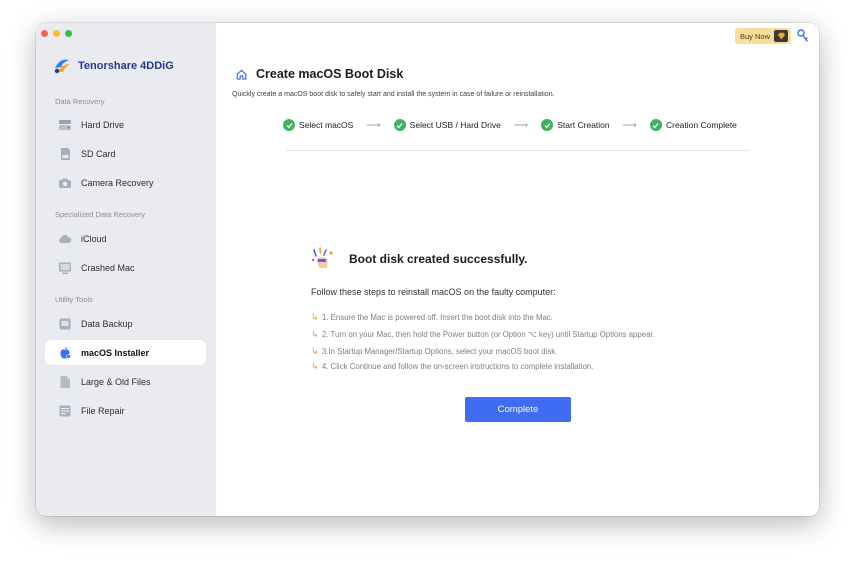 Image resolution: width=855 pixels, height=564 pixels. Describe the element at coordinates (65, 353) in the screenshot. I see `apple-icon` at that location.